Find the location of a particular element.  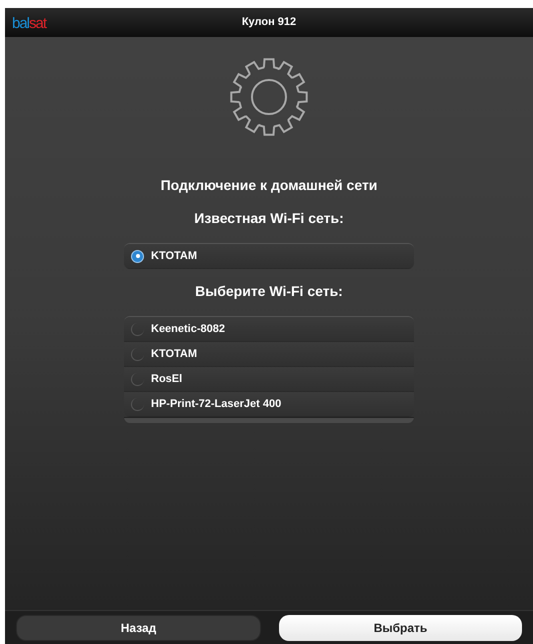

logo-part: sat is located at coordinates (37, 23).